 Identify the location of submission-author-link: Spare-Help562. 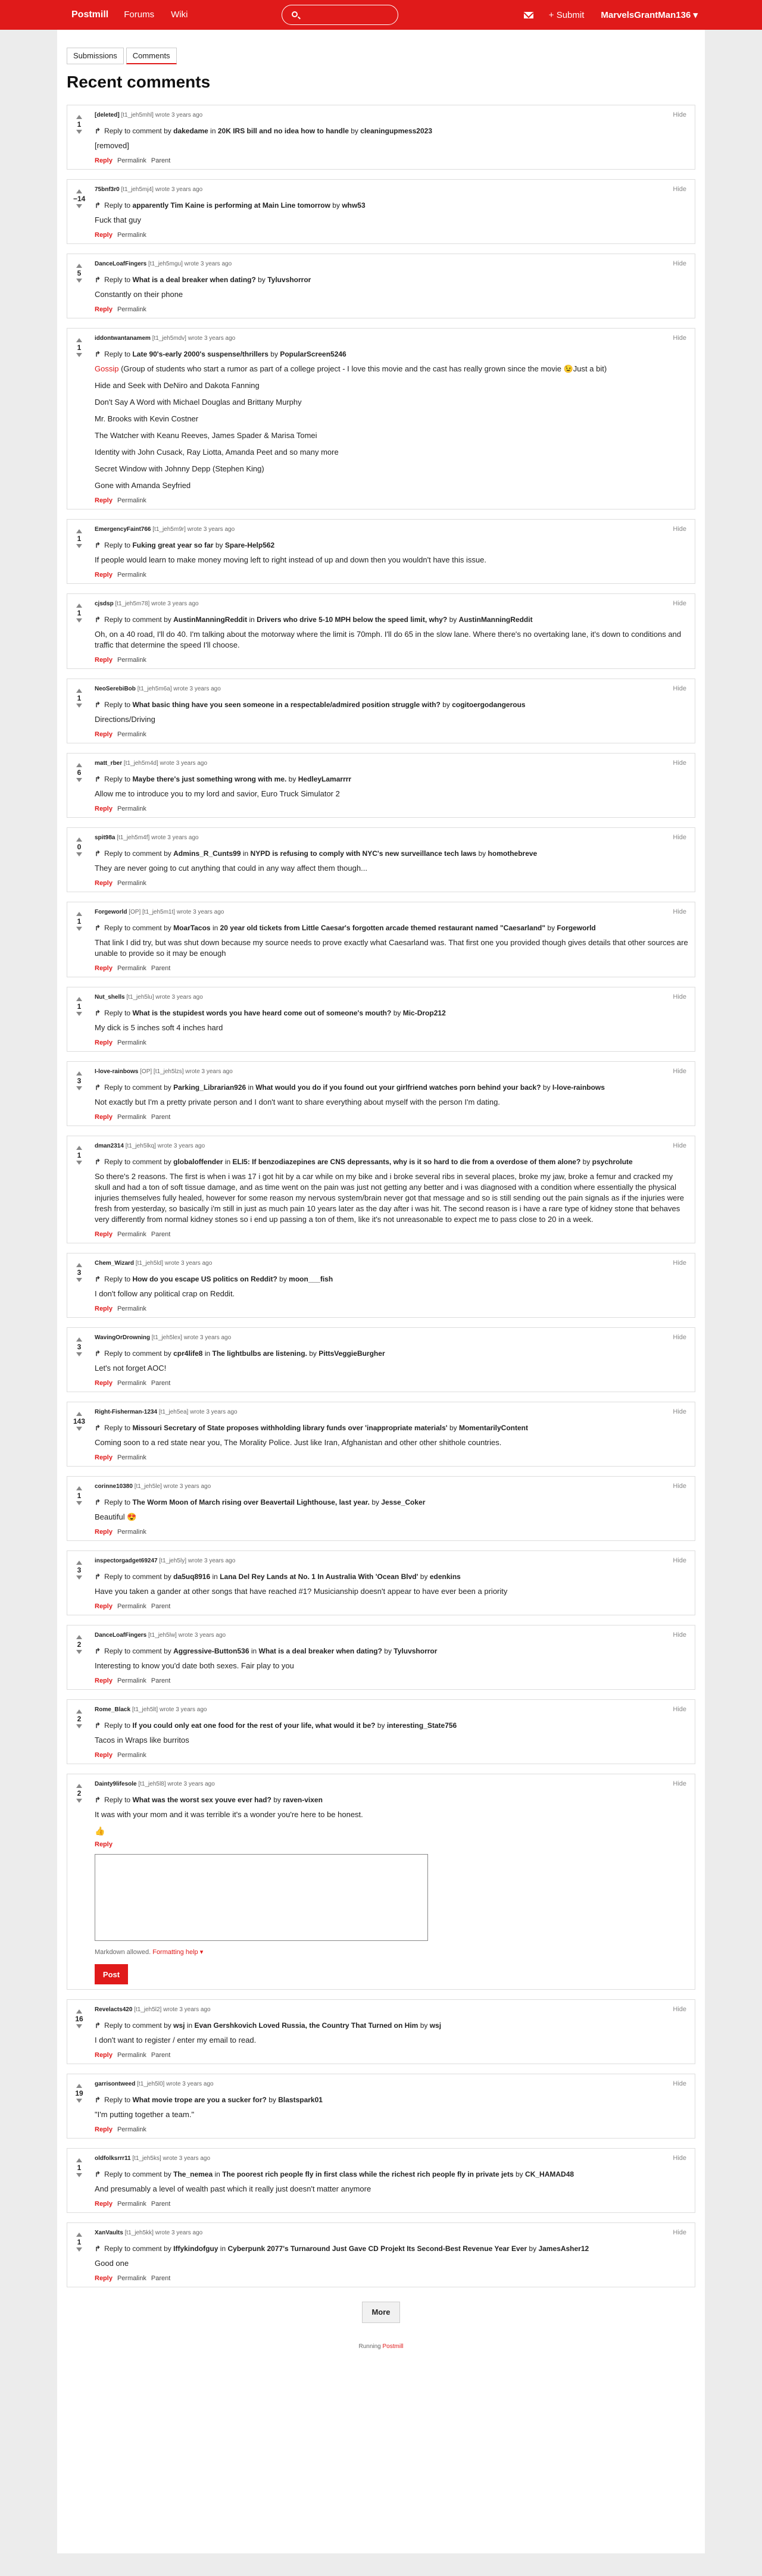
(249, 545).